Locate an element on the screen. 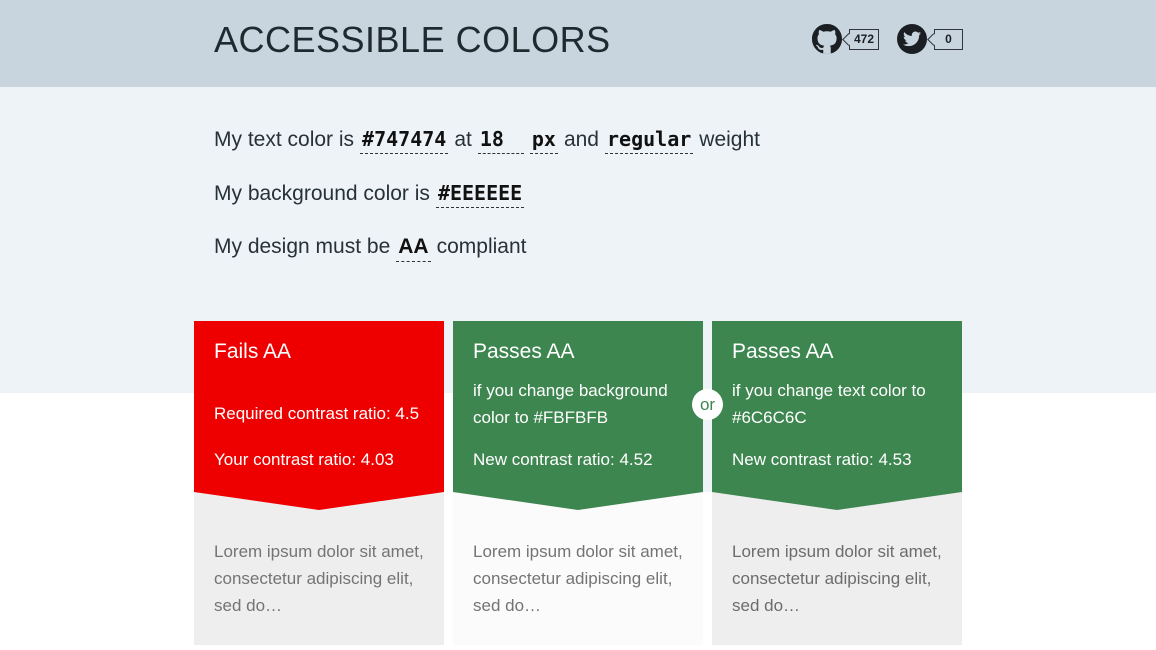  github-star-count: 472 is located at coordinates (864, 39).